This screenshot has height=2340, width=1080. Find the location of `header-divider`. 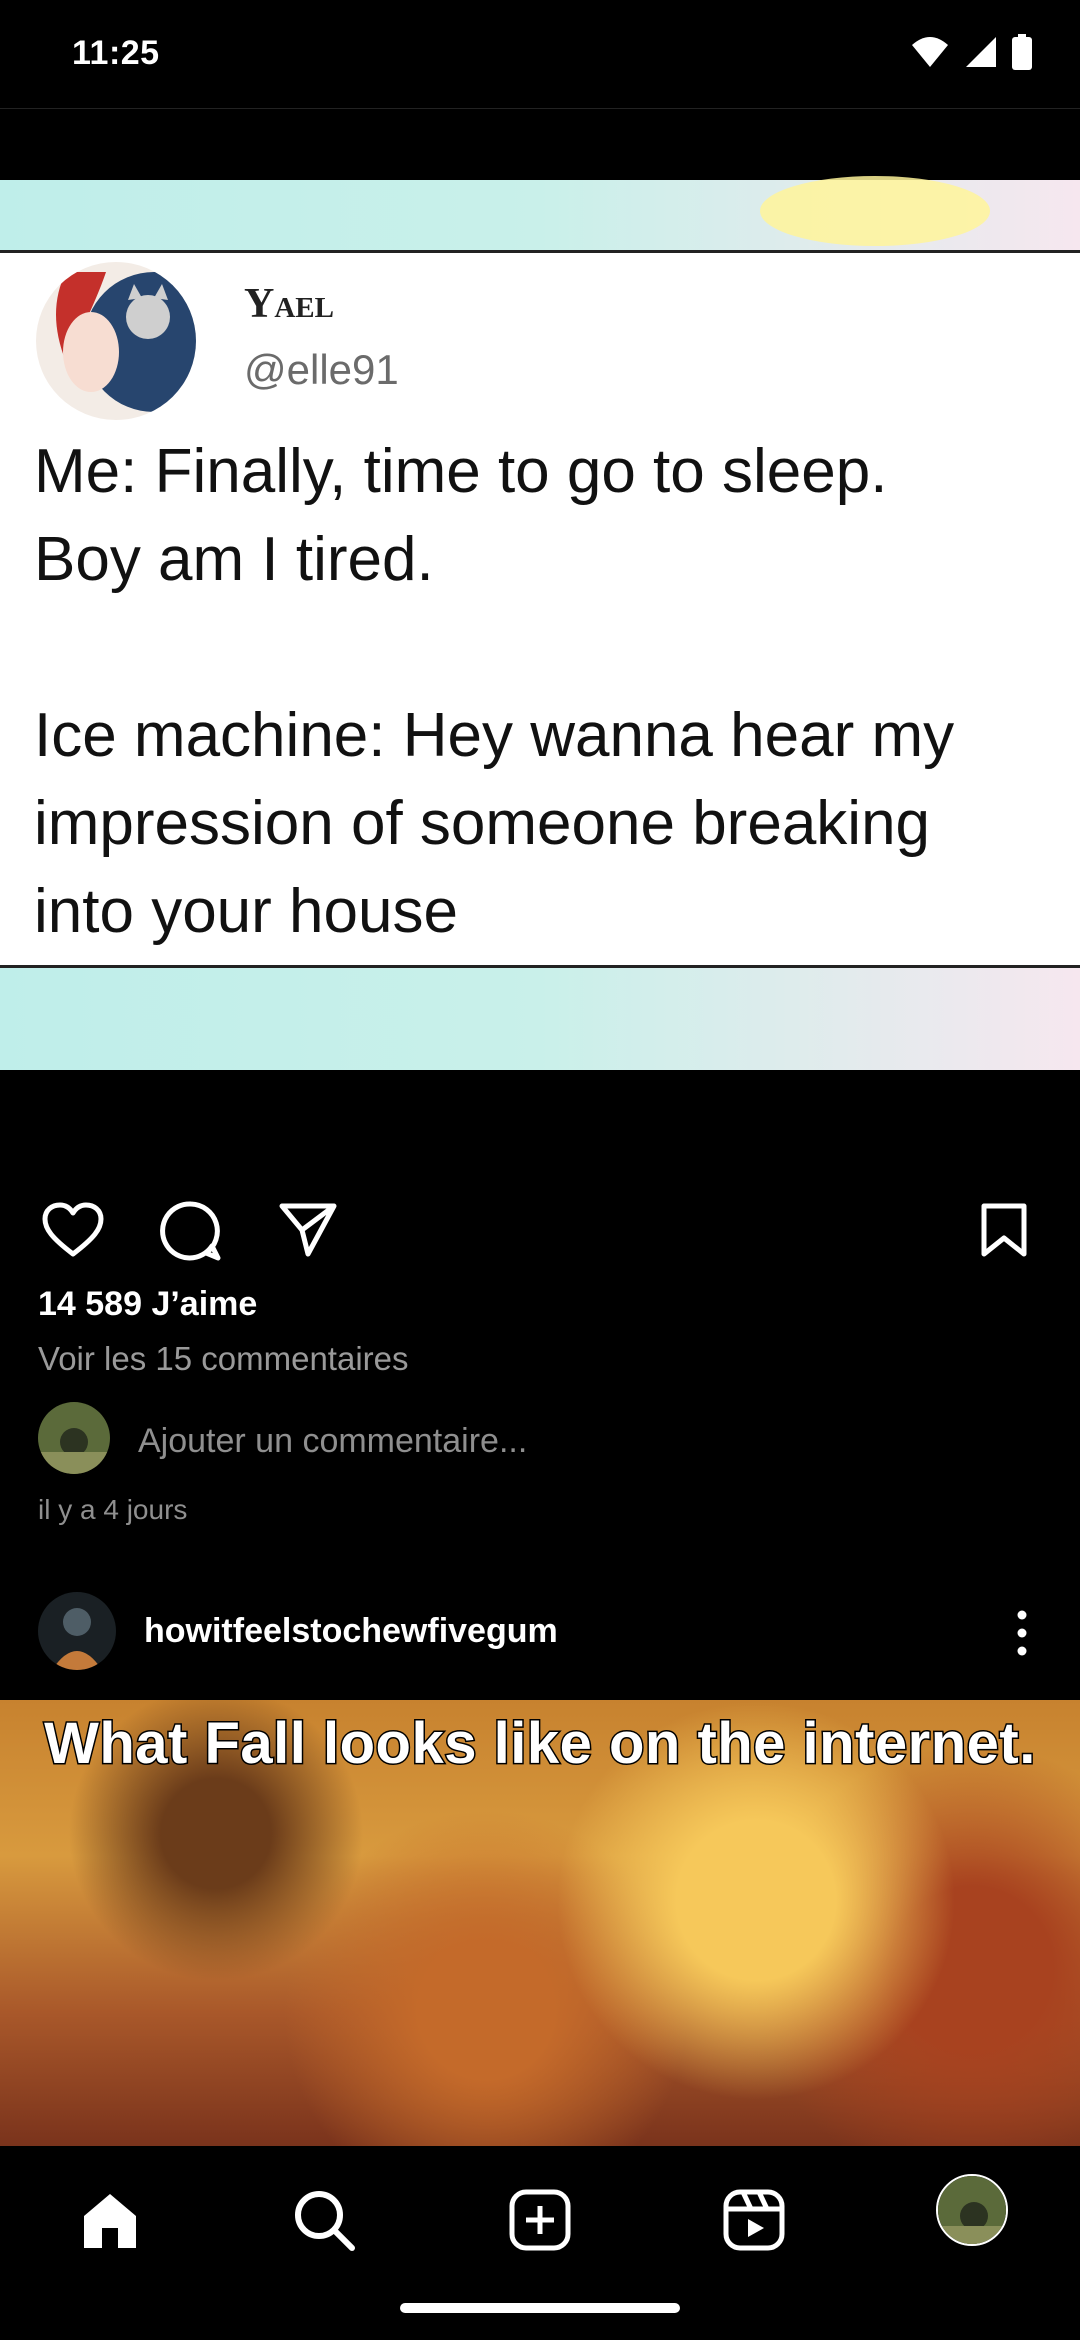

header-divider is located at coordinates (540, 108).